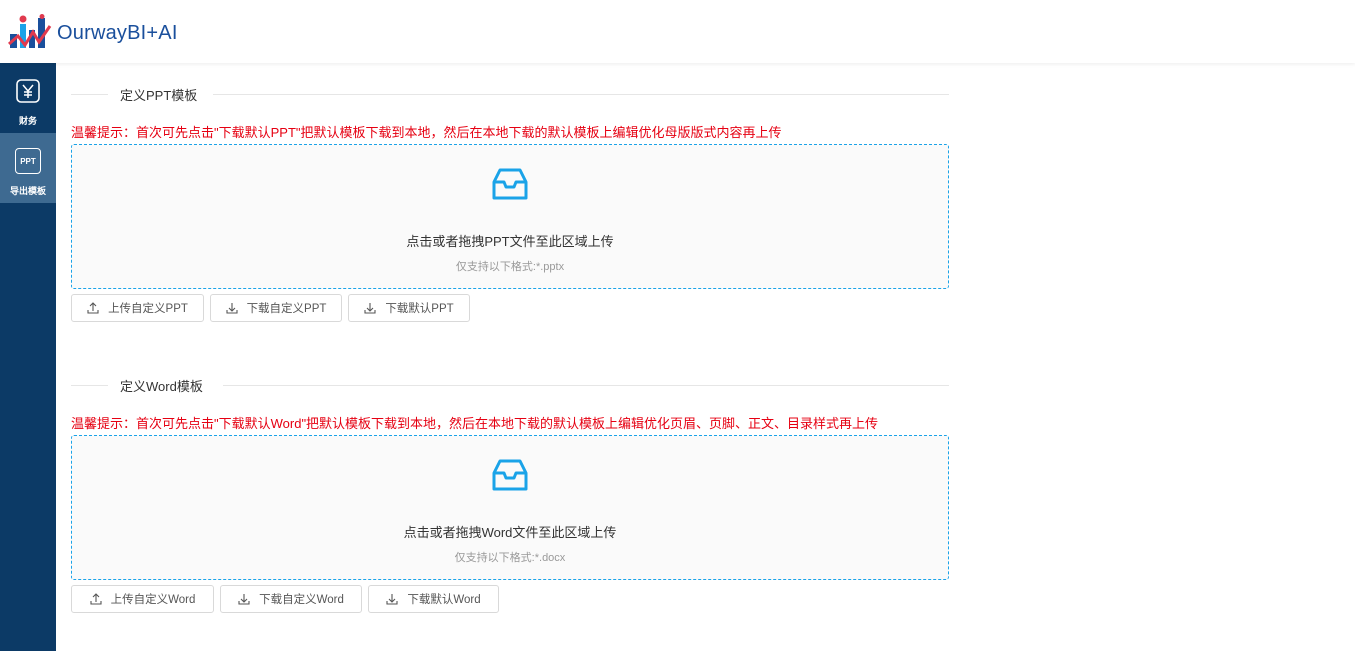 This screenshot has height=651, width=1355. I want to click on download-custom-ppt-button: 下载自定义PPT, so click(276, 308).